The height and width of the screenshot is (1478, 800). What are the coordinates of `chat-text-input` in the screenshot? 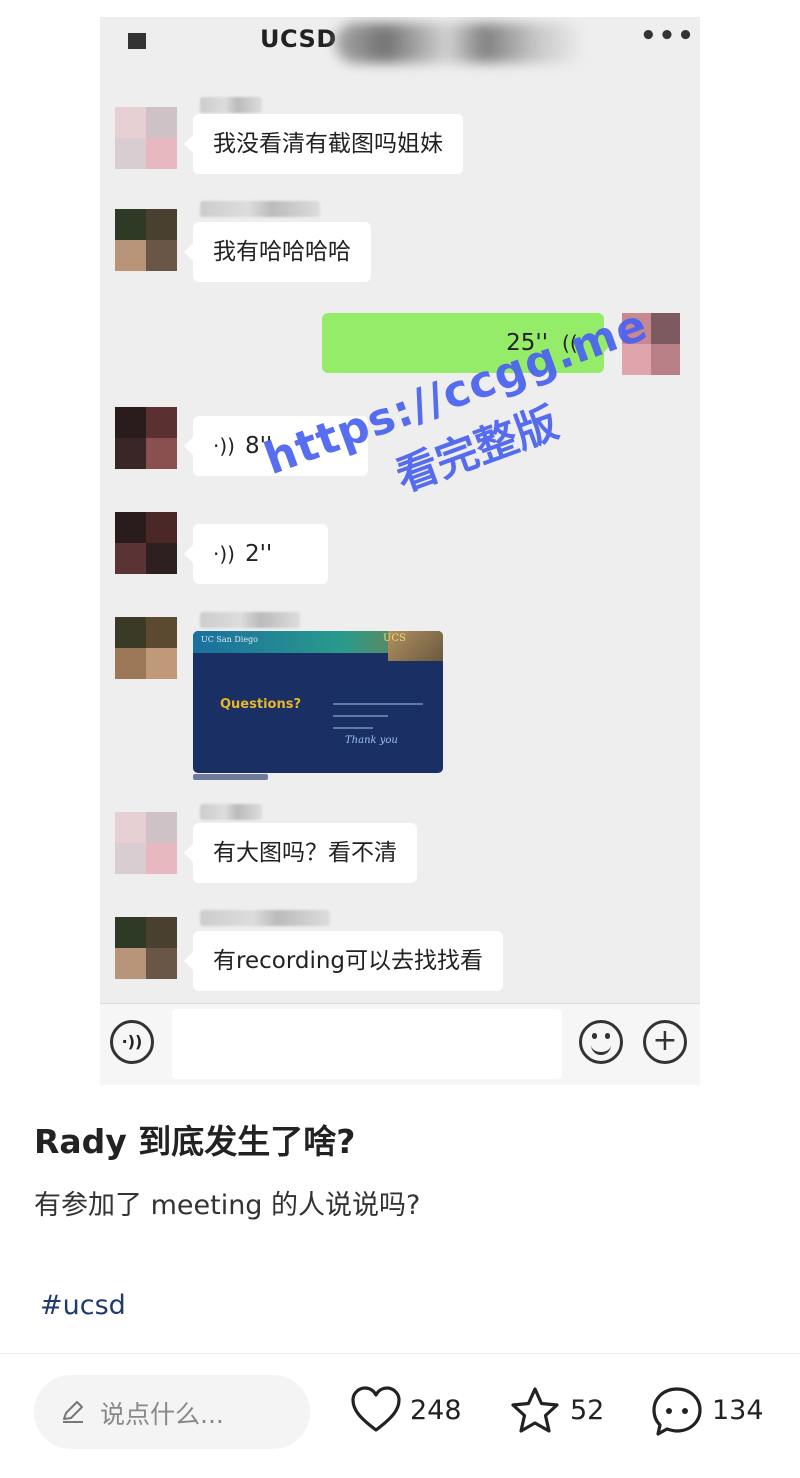 It's located at (367, 1044).